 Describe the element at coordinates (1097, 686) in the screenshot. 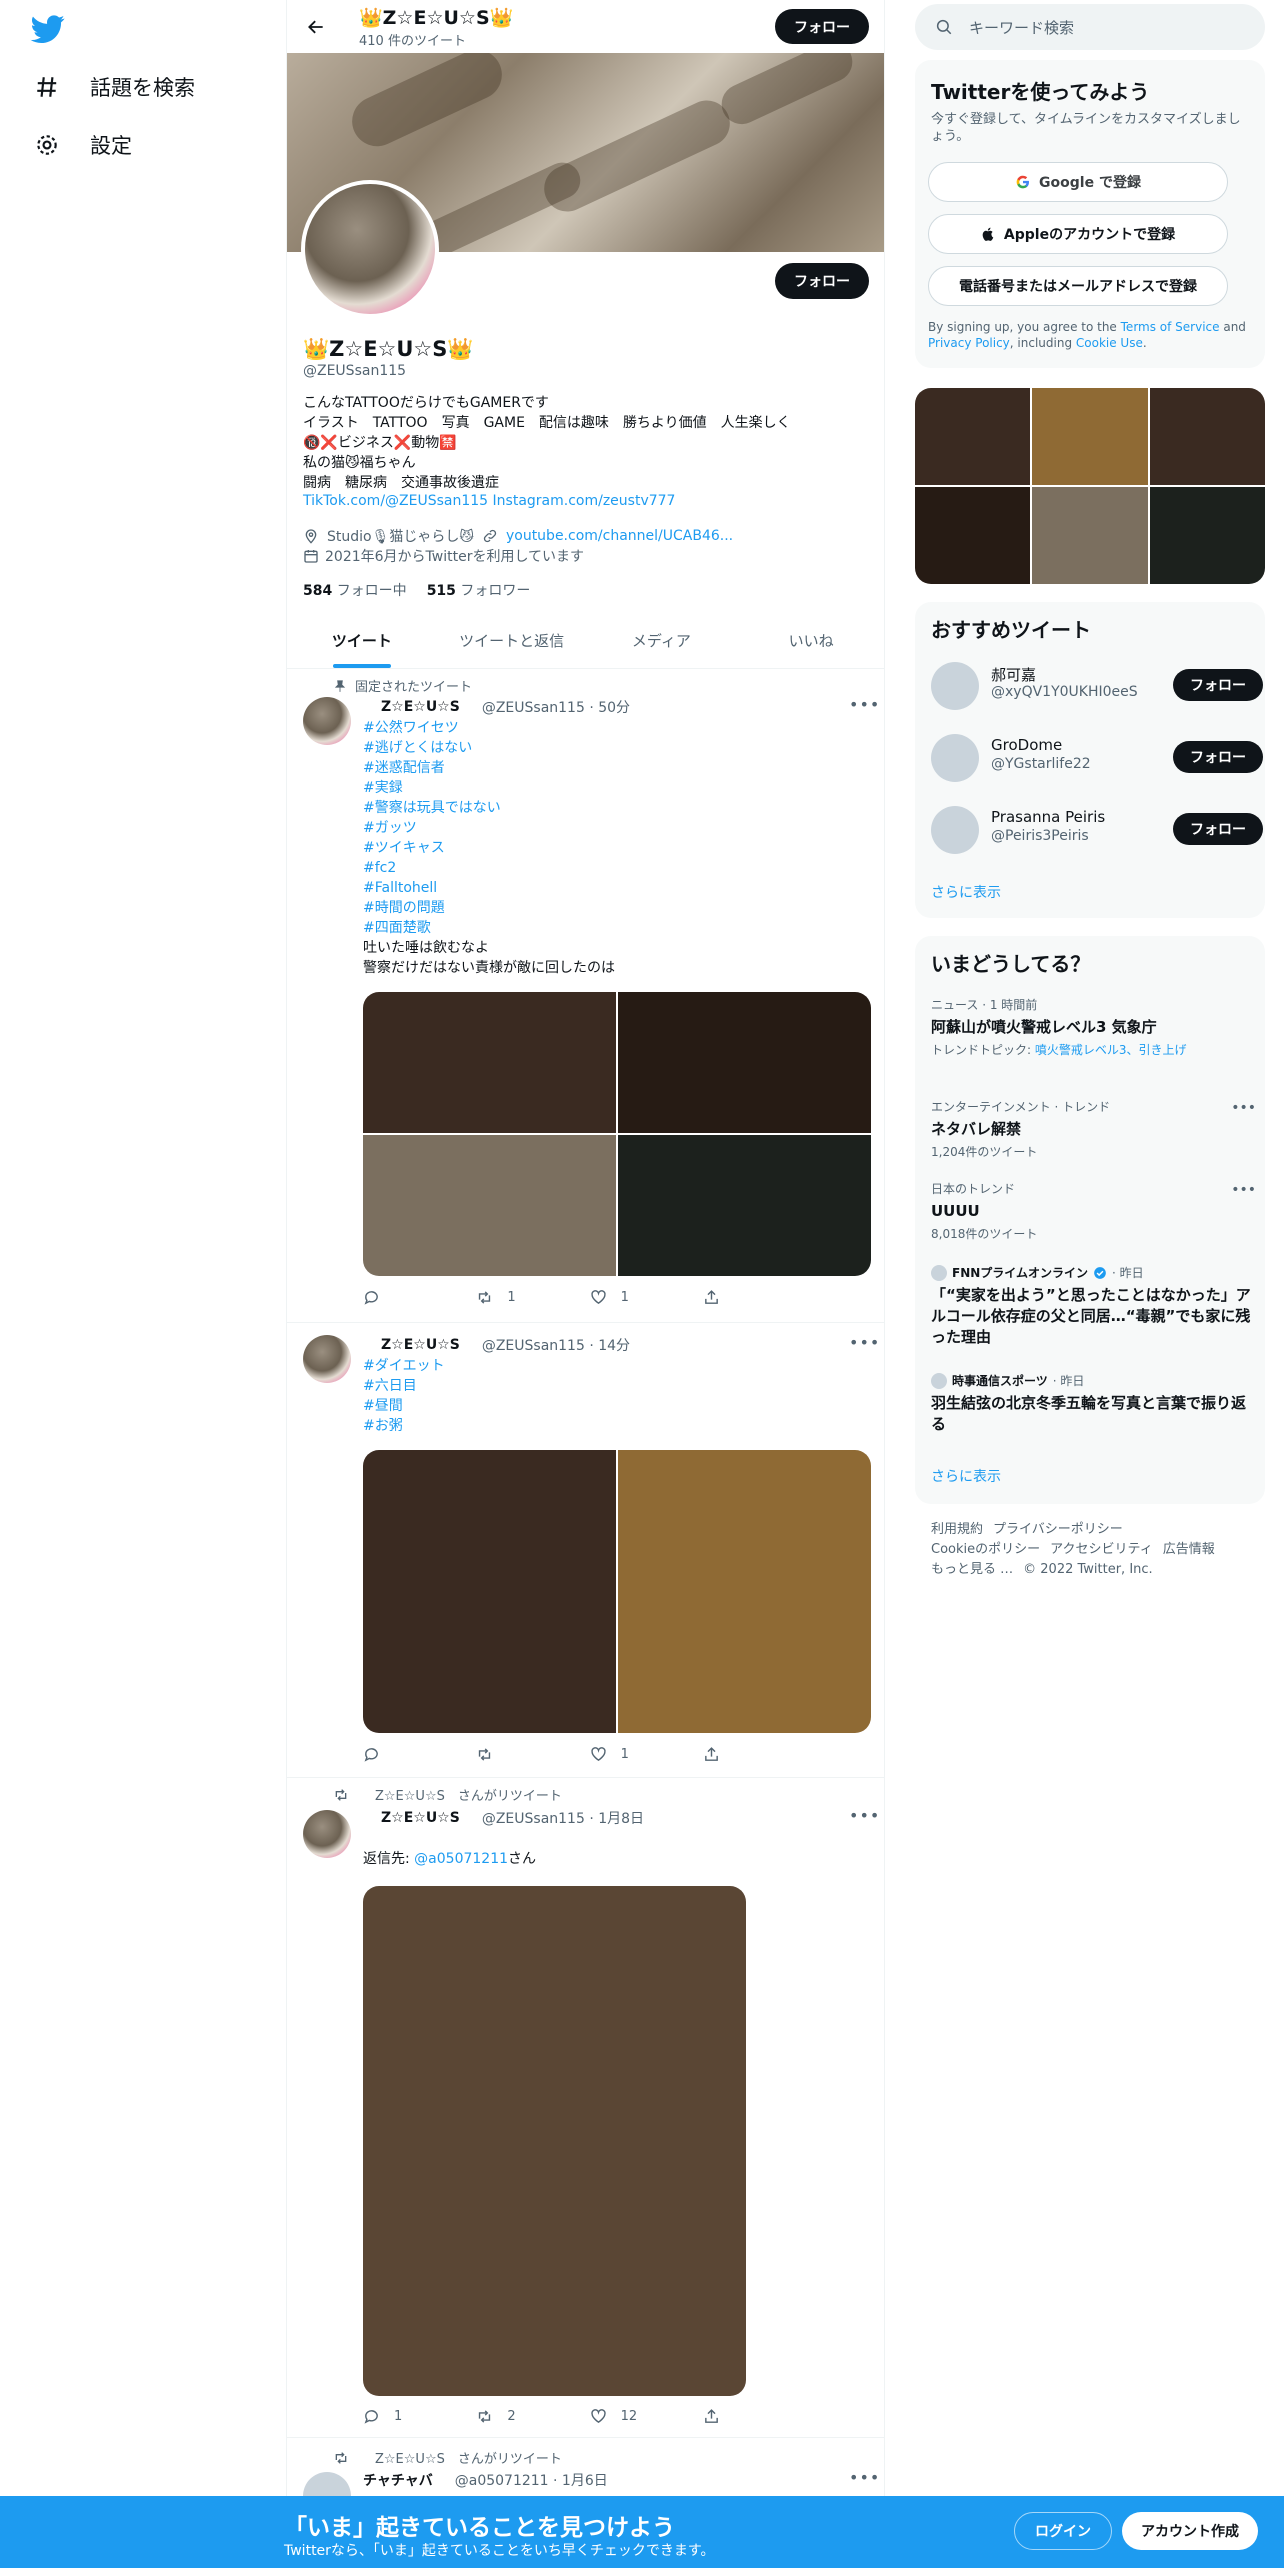

I see `rec-account: 郝可嘉 @xyQV1Y0UKHI0eeS フォロー` at that location.